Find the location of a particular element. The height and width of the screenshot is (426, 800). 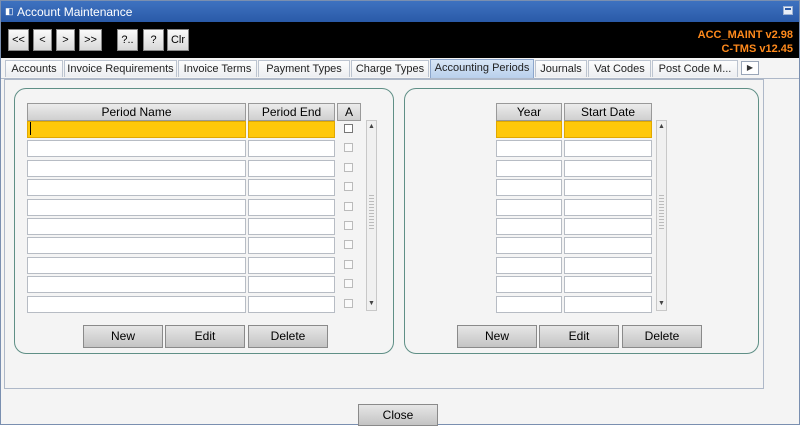

clear-button: Clr is located at coordinates (178, 40).